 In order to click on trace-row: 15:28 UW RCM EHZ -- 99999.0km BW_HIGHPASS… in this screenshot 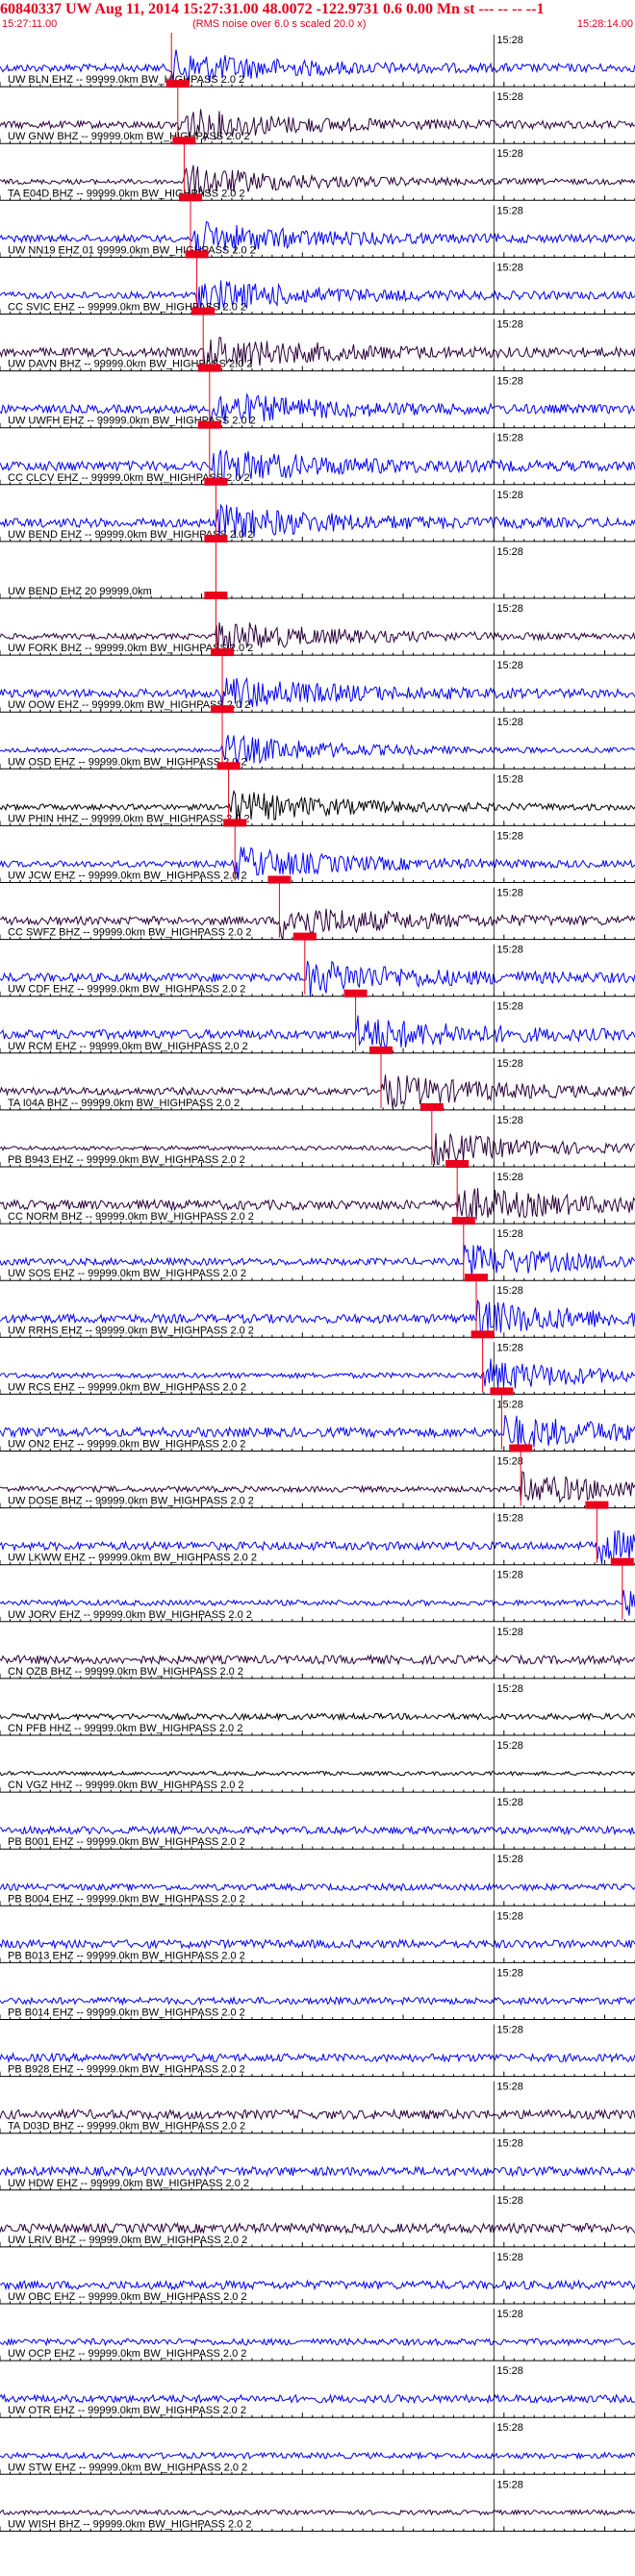, I will do `click(317, 1021)`.